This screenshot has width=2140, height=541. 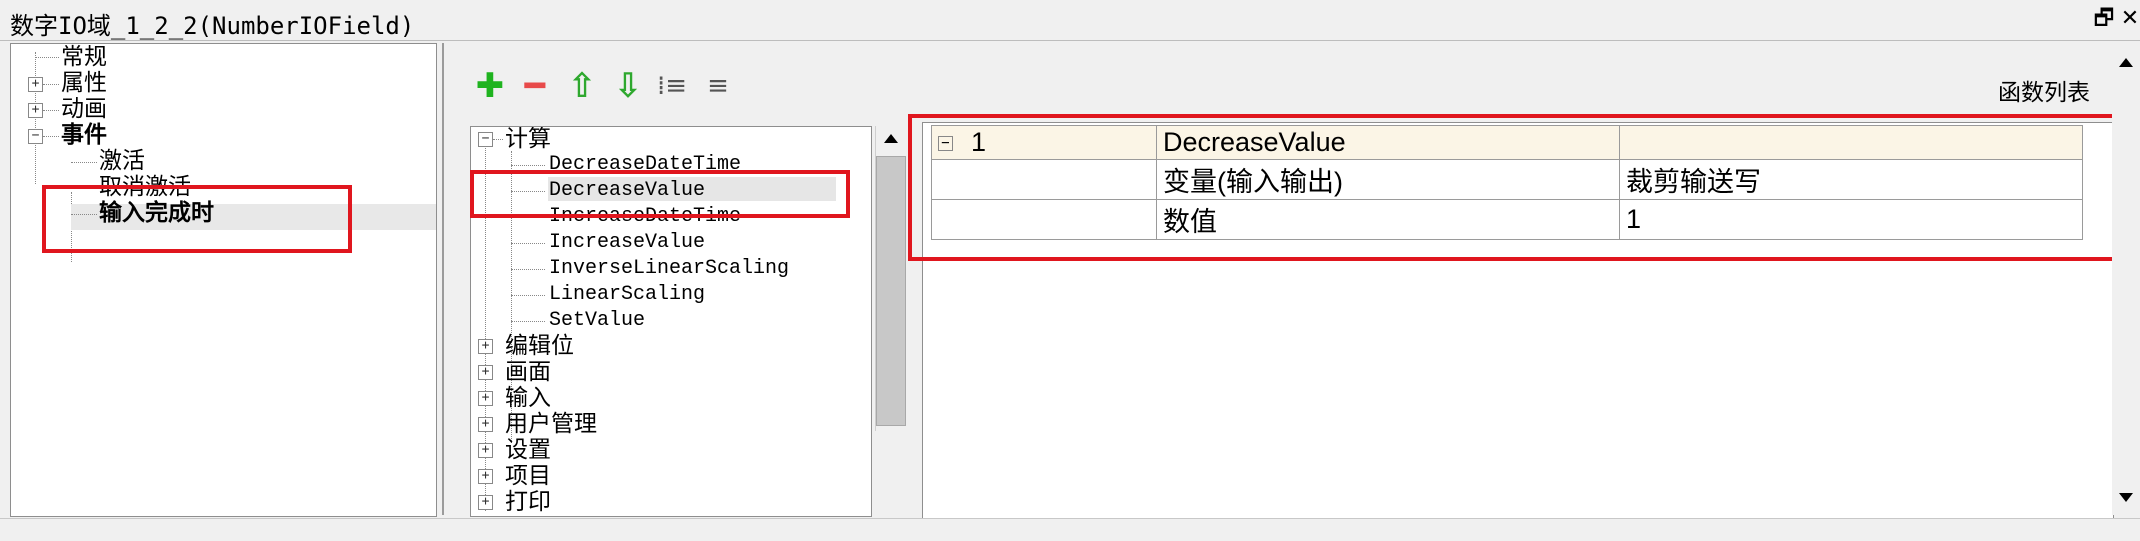 What do you see at coordinates (628, 86) in the screenshot?
I see `move-down-button: ⇩` at bounding box center [628, 86].